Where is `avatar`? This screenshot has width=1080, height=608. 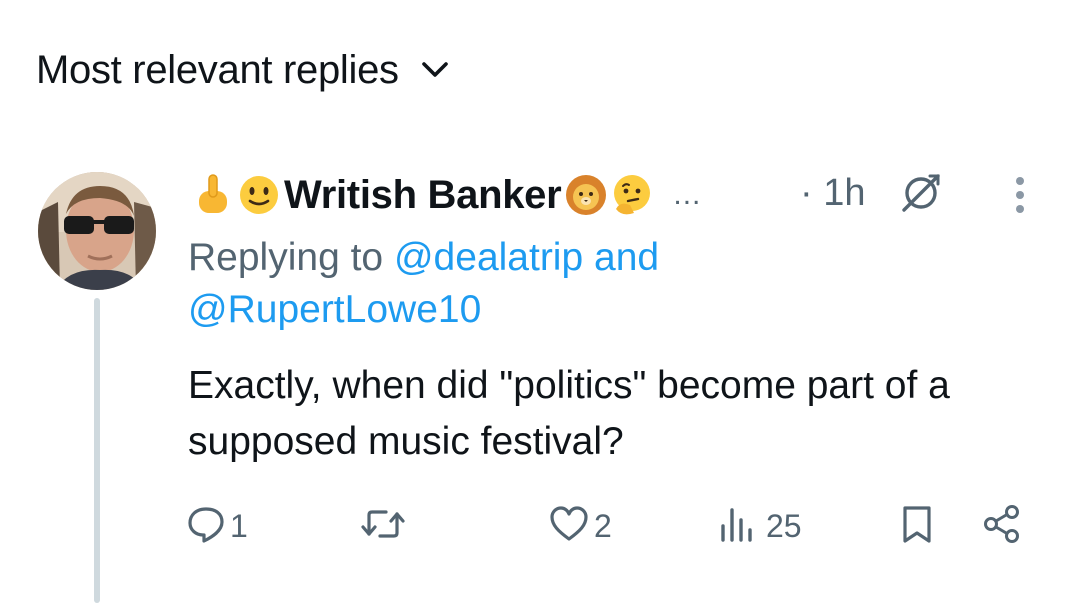
avatar is located at coordinates (97, 231).